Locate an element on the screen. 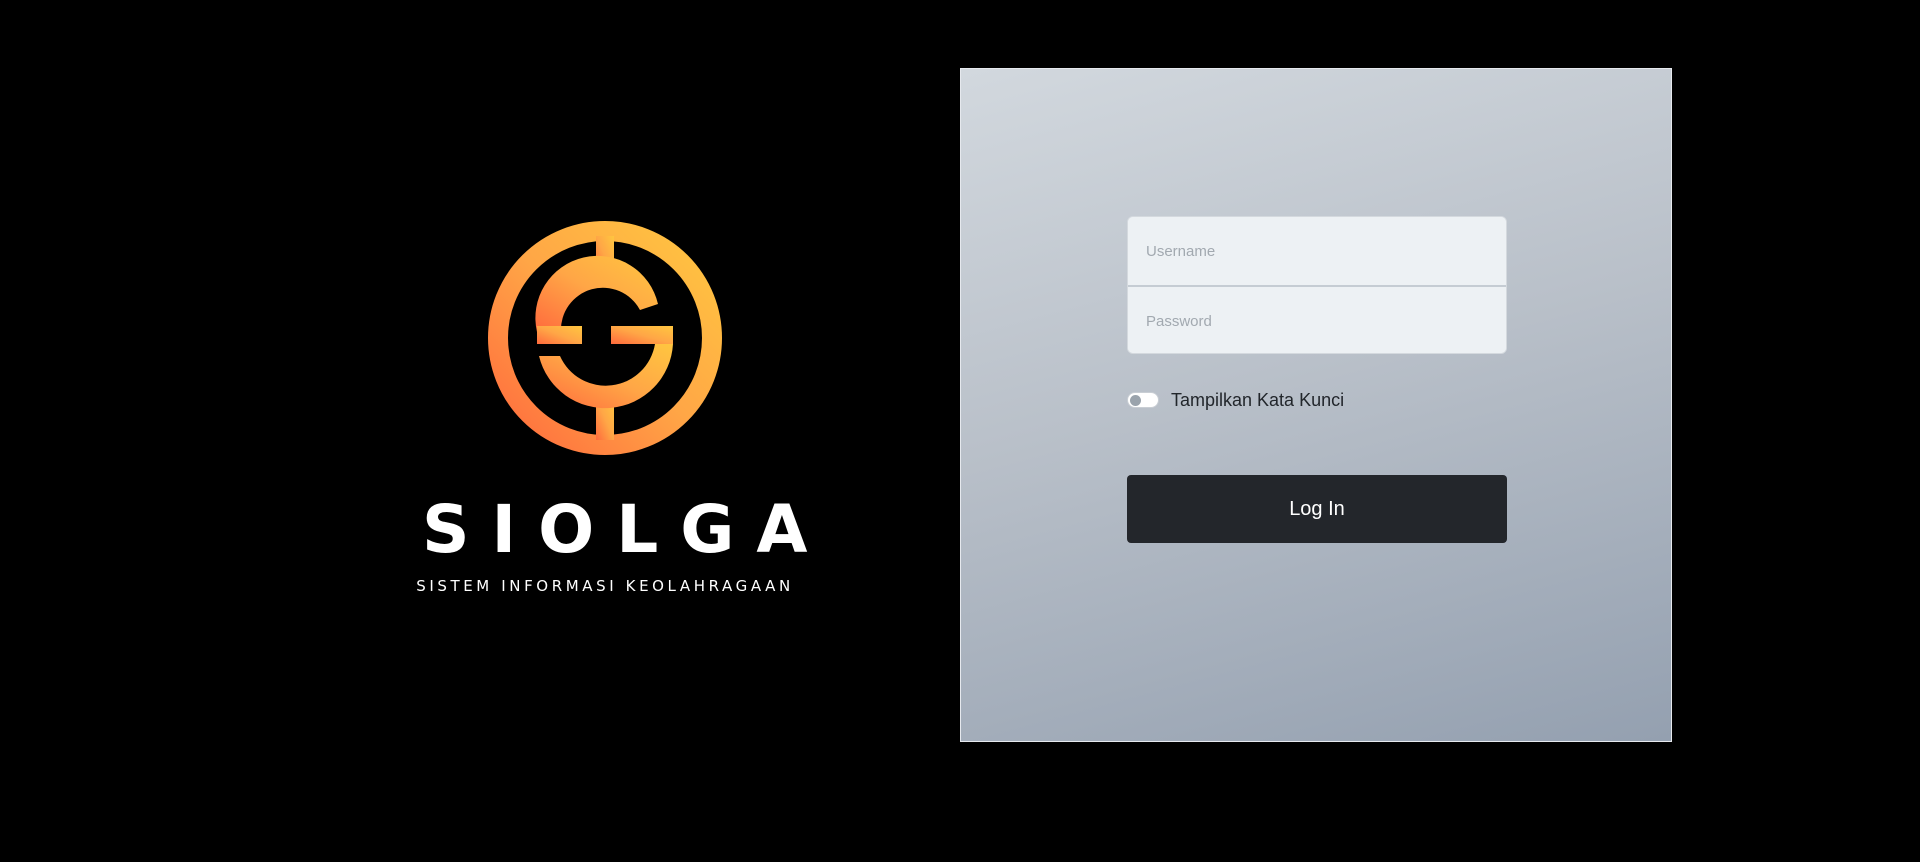 The height and width of the screenshot is (862, 1920). show-password-row: Tampilkan Kata Kunci is located at coordinates (1235, 400).